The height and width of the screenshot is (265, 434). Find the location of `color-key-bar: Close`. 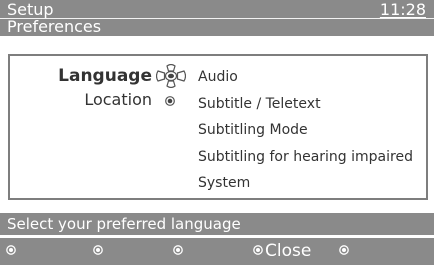

color-key-bar: Close is located at coordinates (217, 251).